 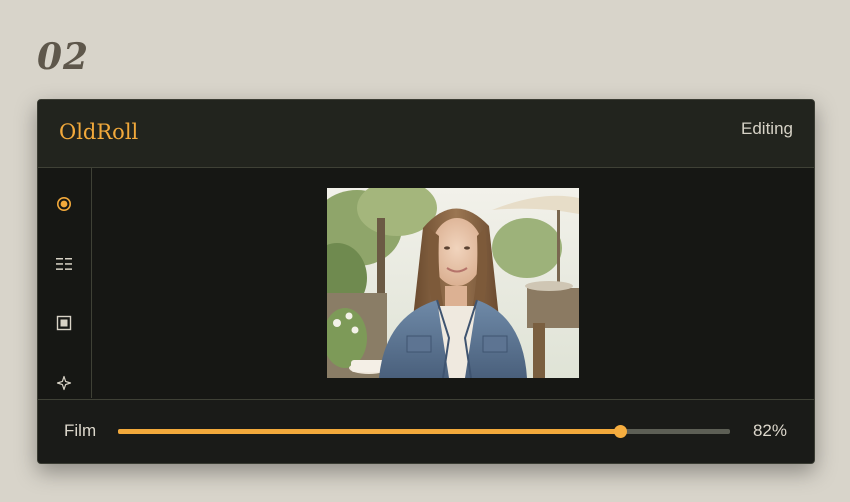 What do you see at coordinates (767, 128) in the screenshot?
I see `editing-status: Editing` at bounding box center [767, 128].